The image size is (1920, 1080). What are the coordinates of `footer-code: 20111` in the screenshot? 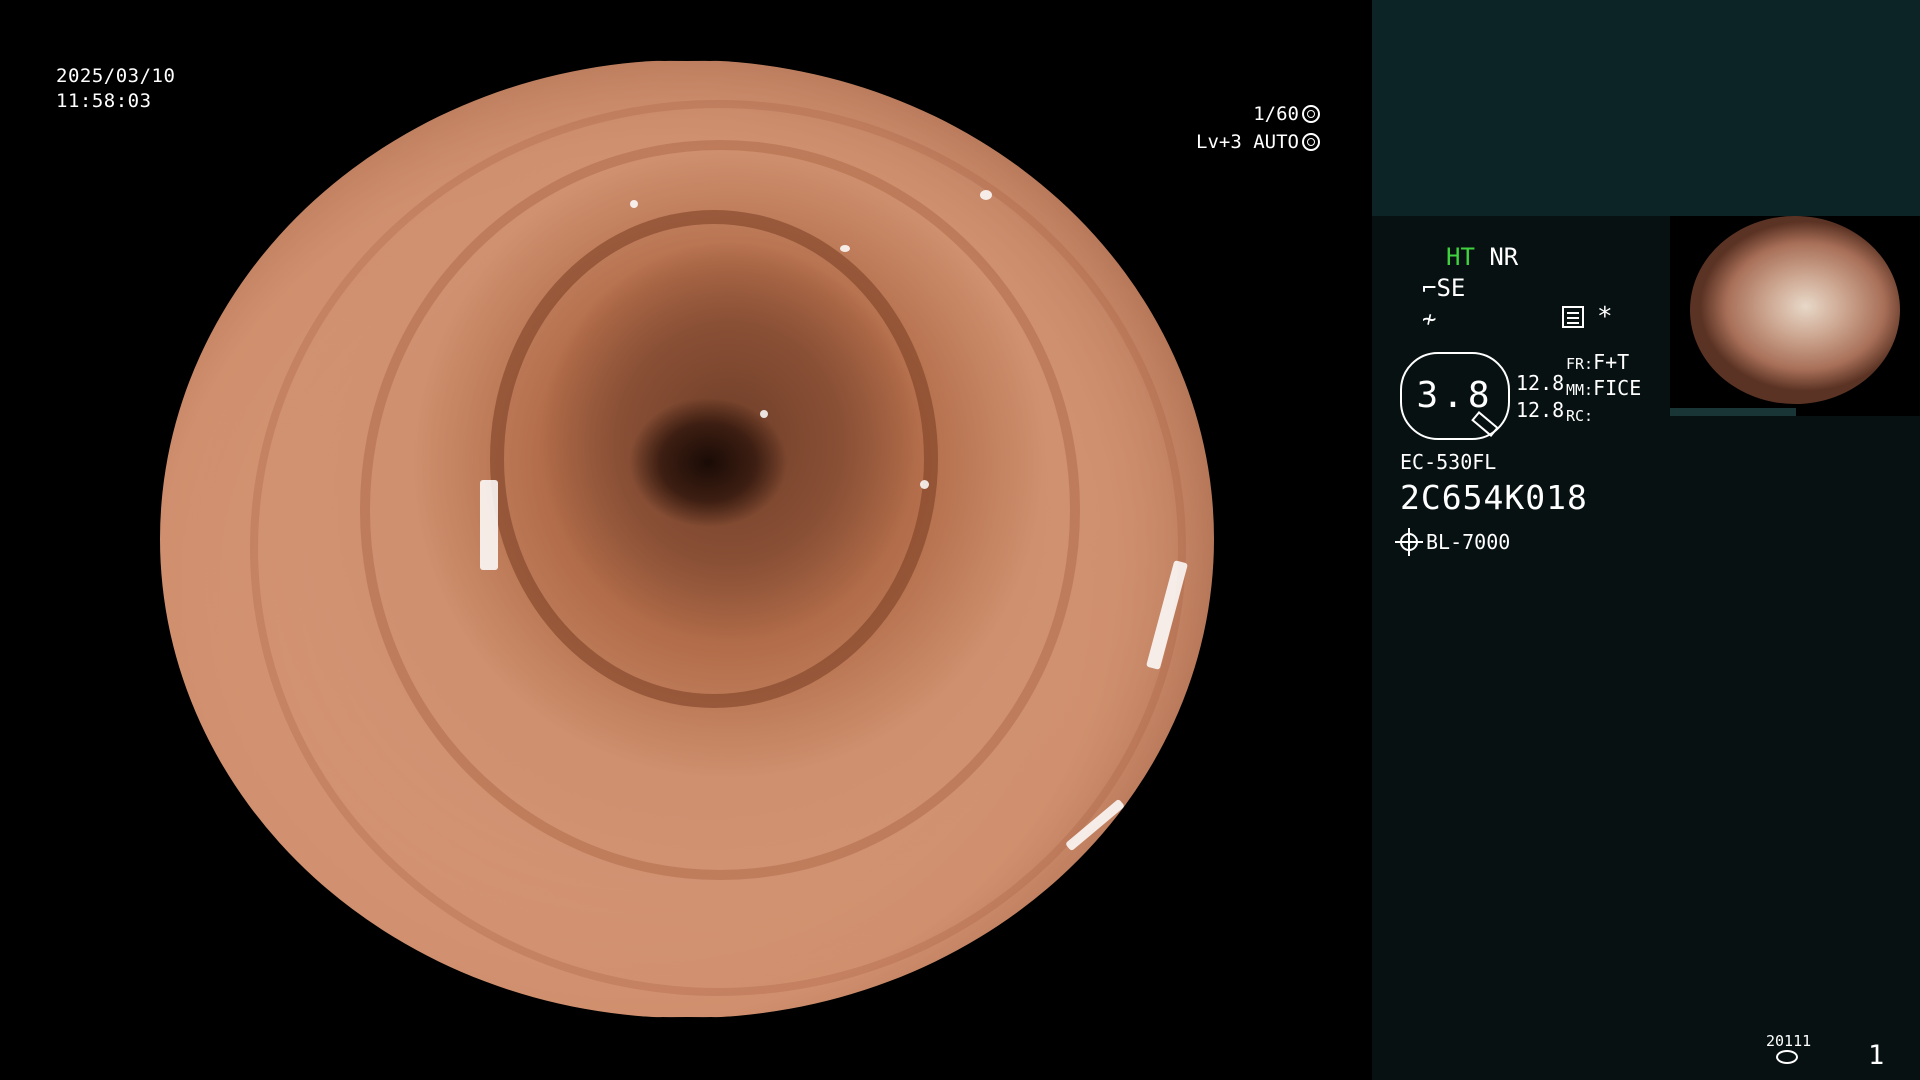 It's located at (1789, 1041).